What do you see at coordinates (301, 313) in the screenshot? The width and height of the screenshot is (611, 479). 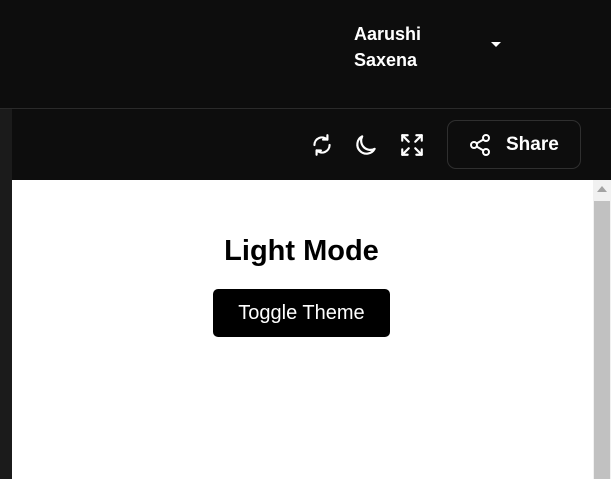 I see `toggle-theme-button: Toggle Theme` at bounding box center [301, 313].